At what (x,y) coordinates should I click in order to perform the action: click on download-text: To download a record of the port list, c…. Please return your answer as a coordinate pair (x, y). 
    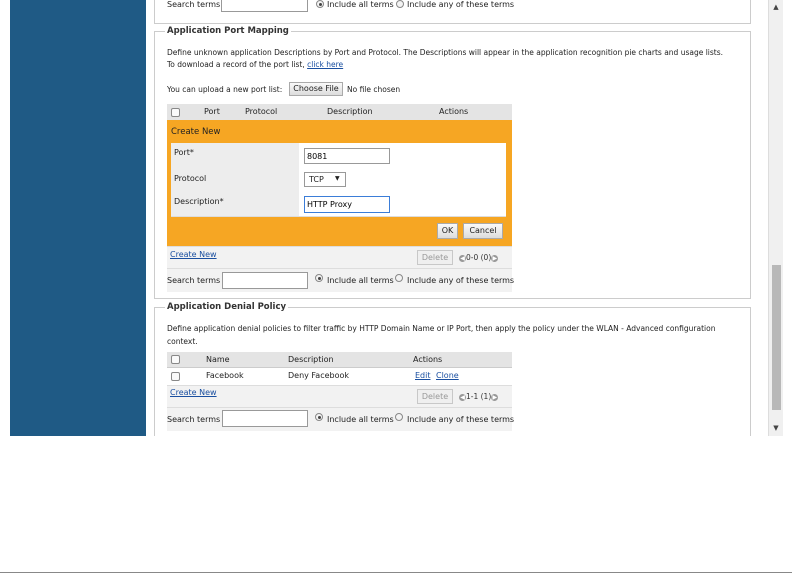
    Looking at the image, I should click on (255, 64).